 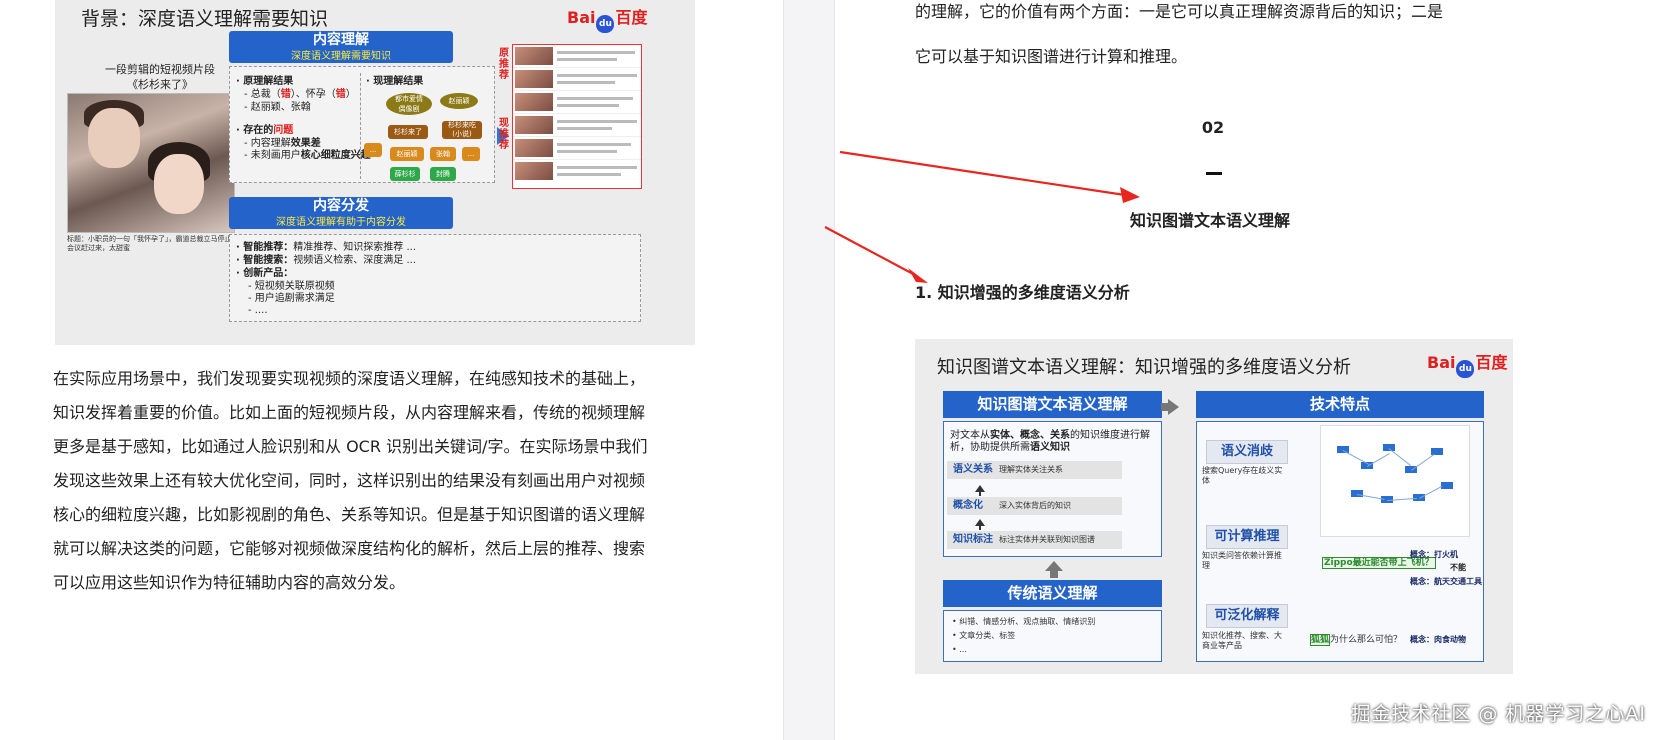 I want to click on distribution-header: 内容分发 深度语义理解有助于内容分发, so click(x=341, y=213).